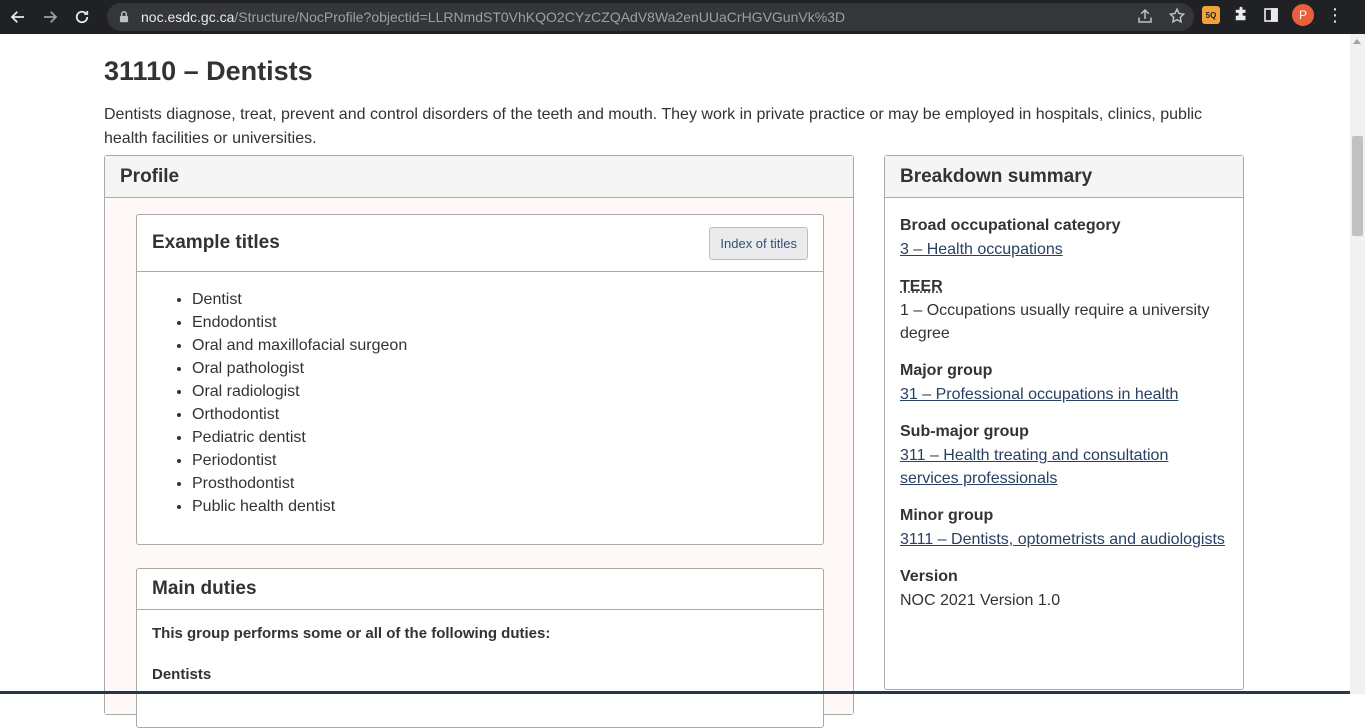 The image size is (1365, 728). What do you see at coordinates (946, 370) in the screenshot?
I see `breakdown-label: Major group` at bounding box center [946, 370].